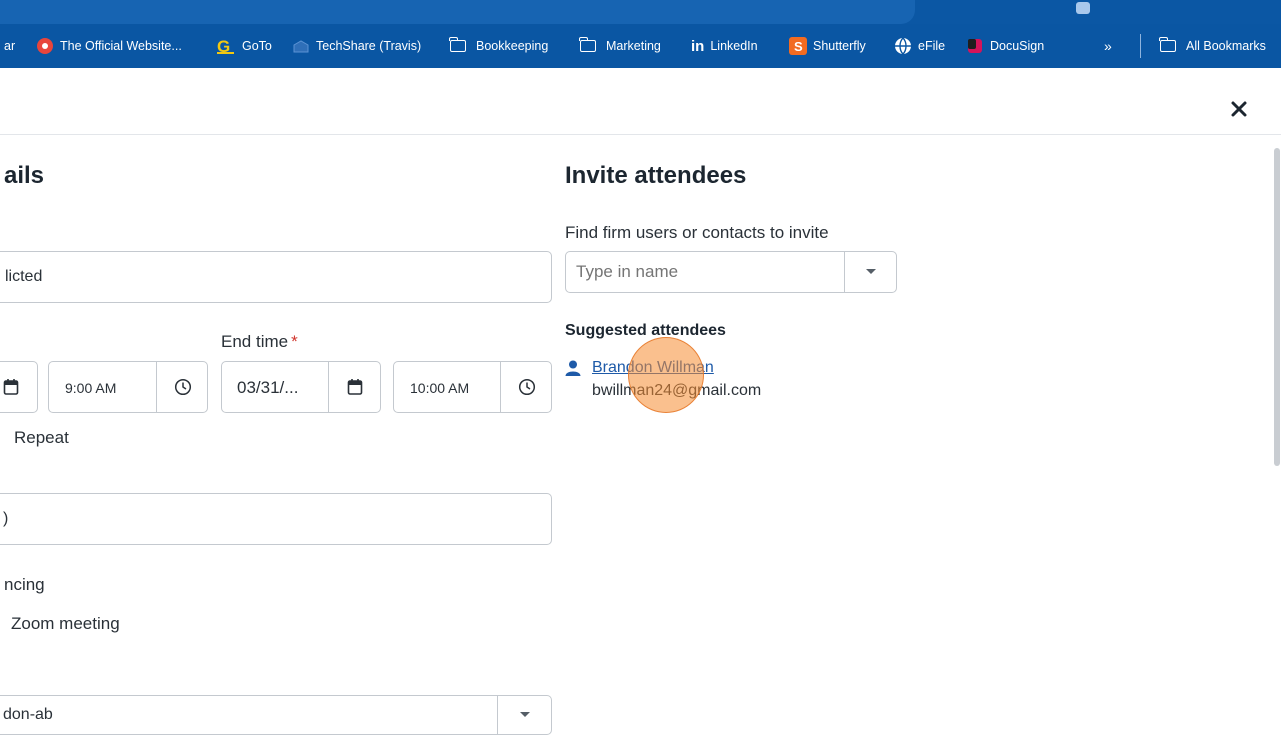  What do you see at coordinates (301, 46) in the screenshot?
I see `building-icon` at bounding box center [301, 46].